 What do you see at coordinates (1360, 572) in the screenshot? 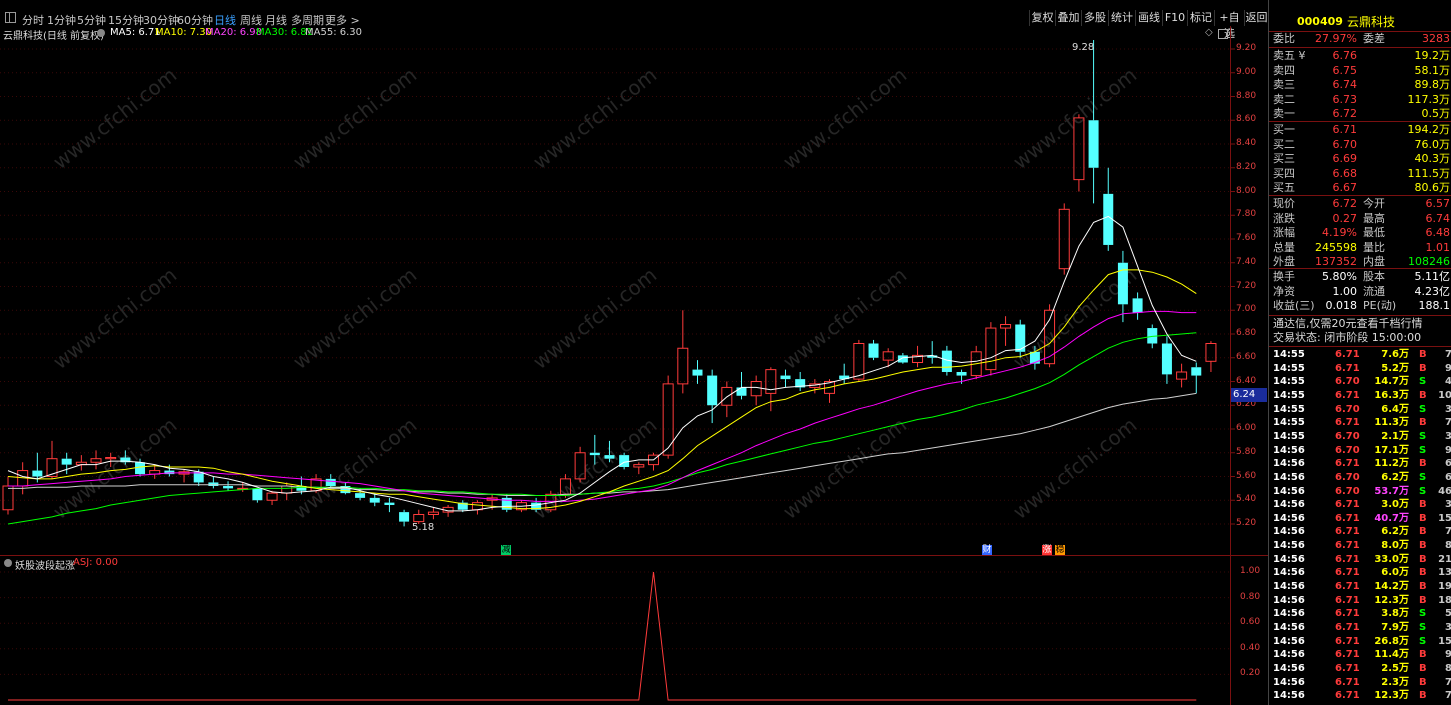
I see `tick-row: 14:56 6.71 6.0万 B 13` at bounding box center [1360, 572].